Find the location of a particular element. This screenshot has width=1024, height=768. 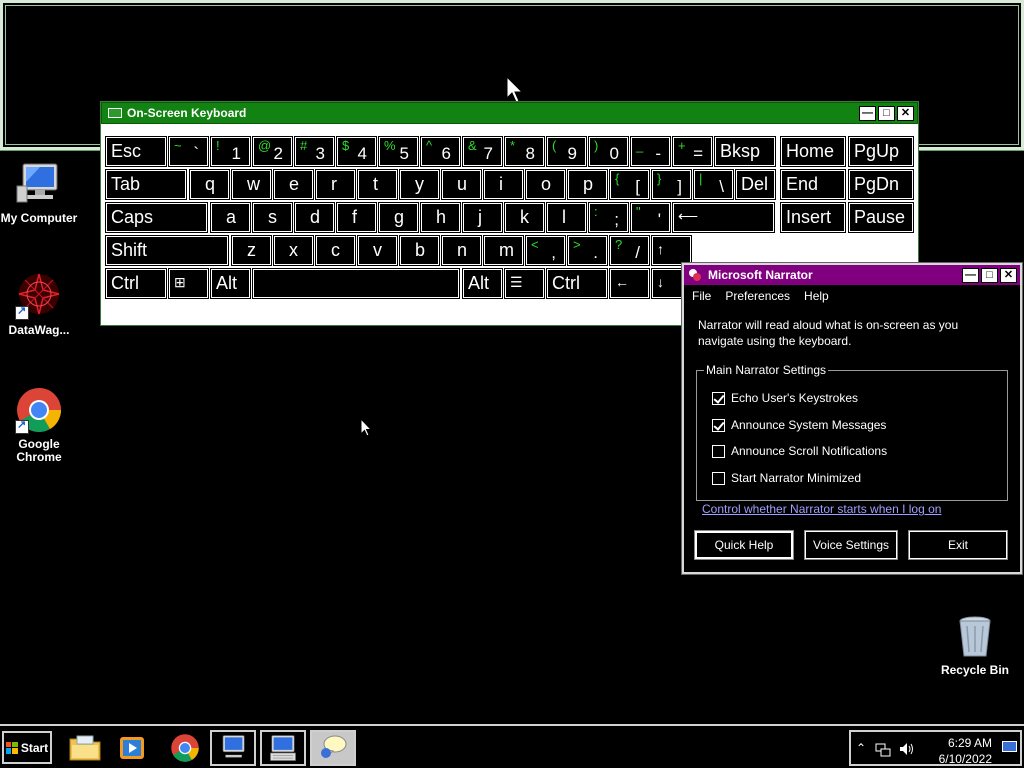

key-w: w is located at coordinates (251, 184).